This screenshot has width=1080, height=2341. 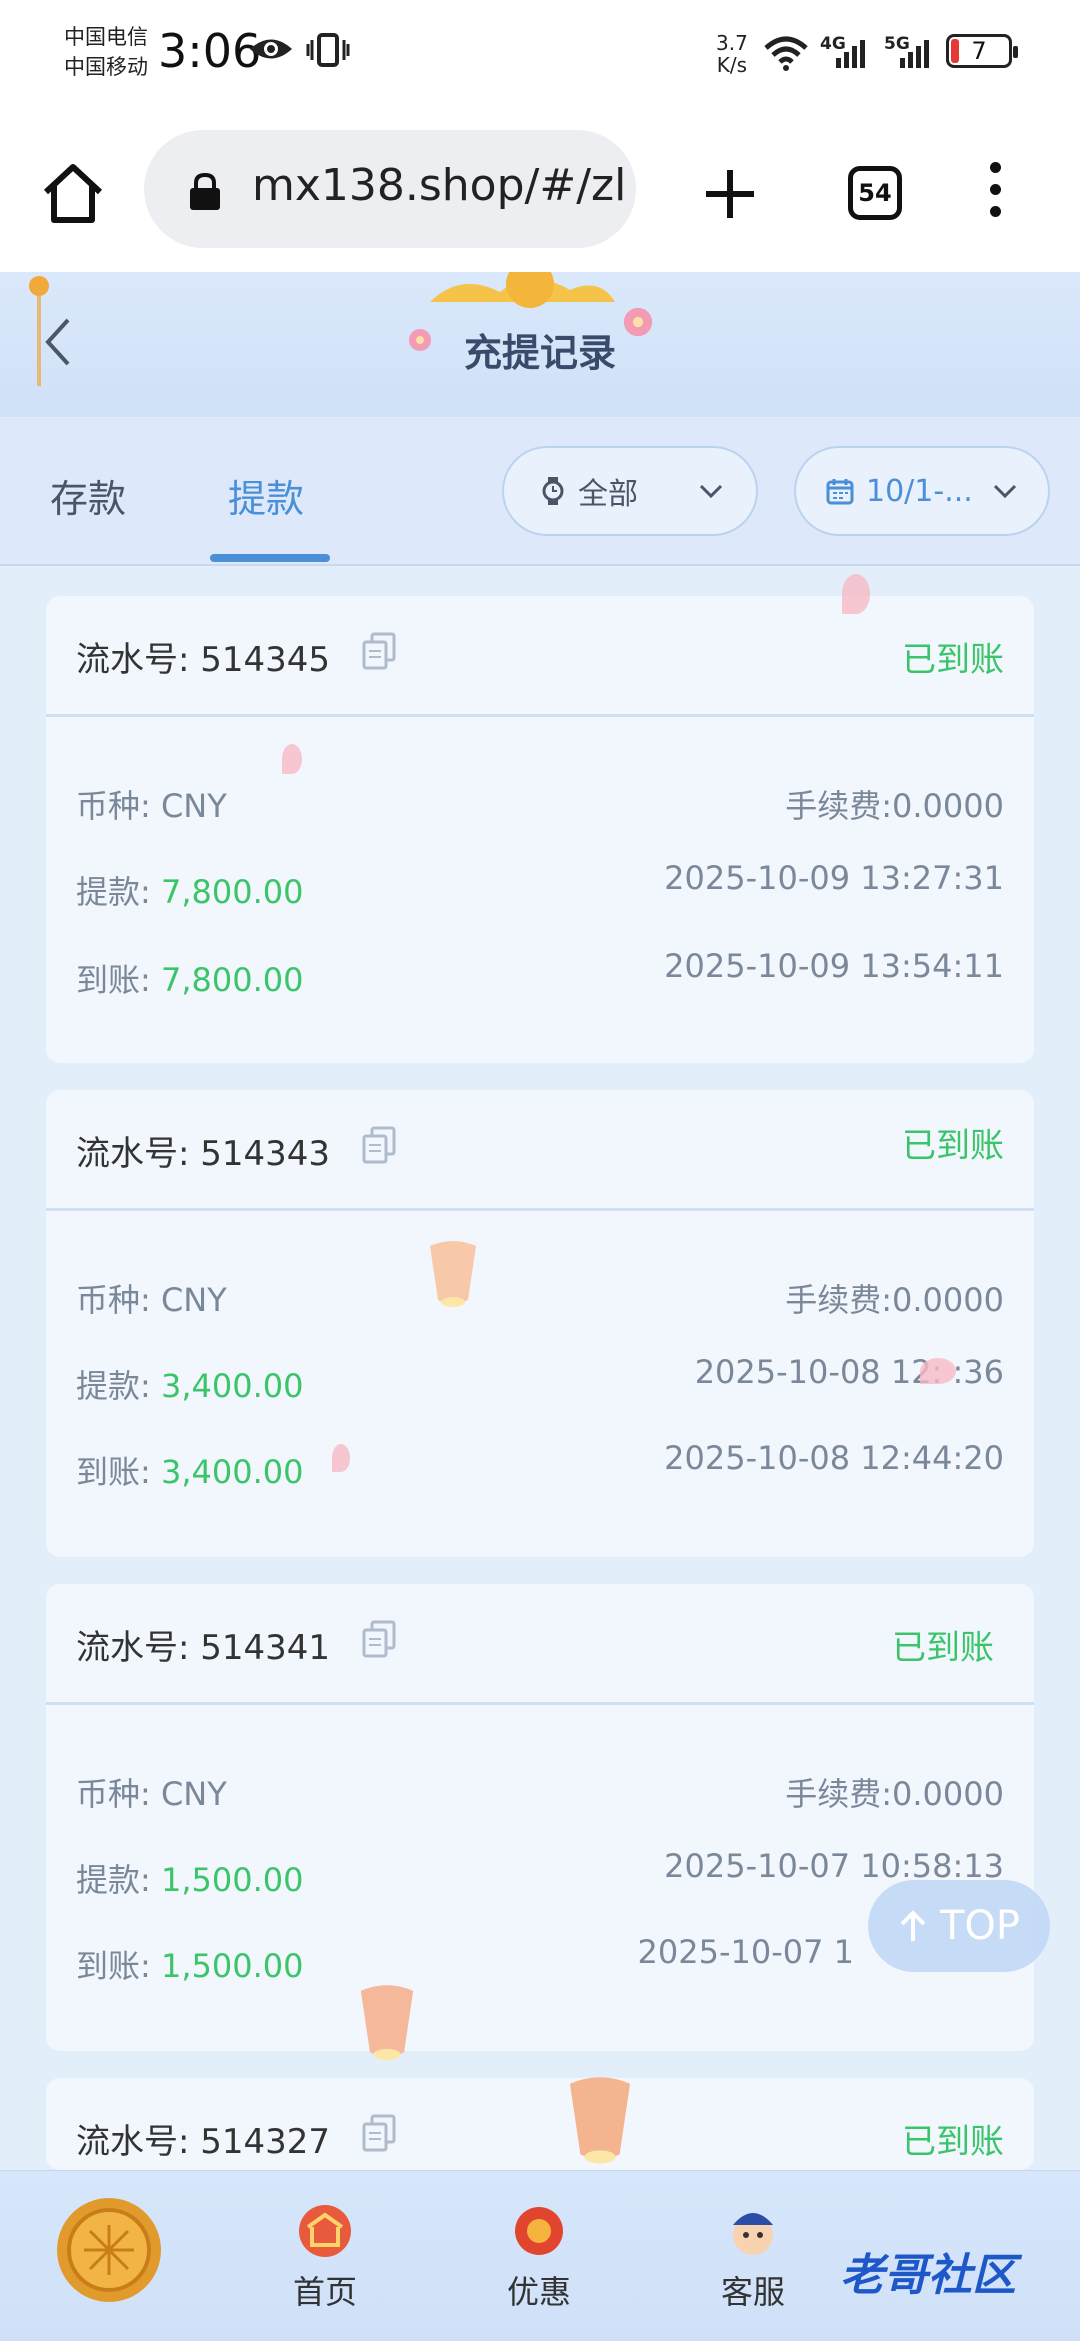 What do you see at coordinates (109, 2250) in the screenshot?
I see `mooncake-icon` at bounding box center [109, 2250].